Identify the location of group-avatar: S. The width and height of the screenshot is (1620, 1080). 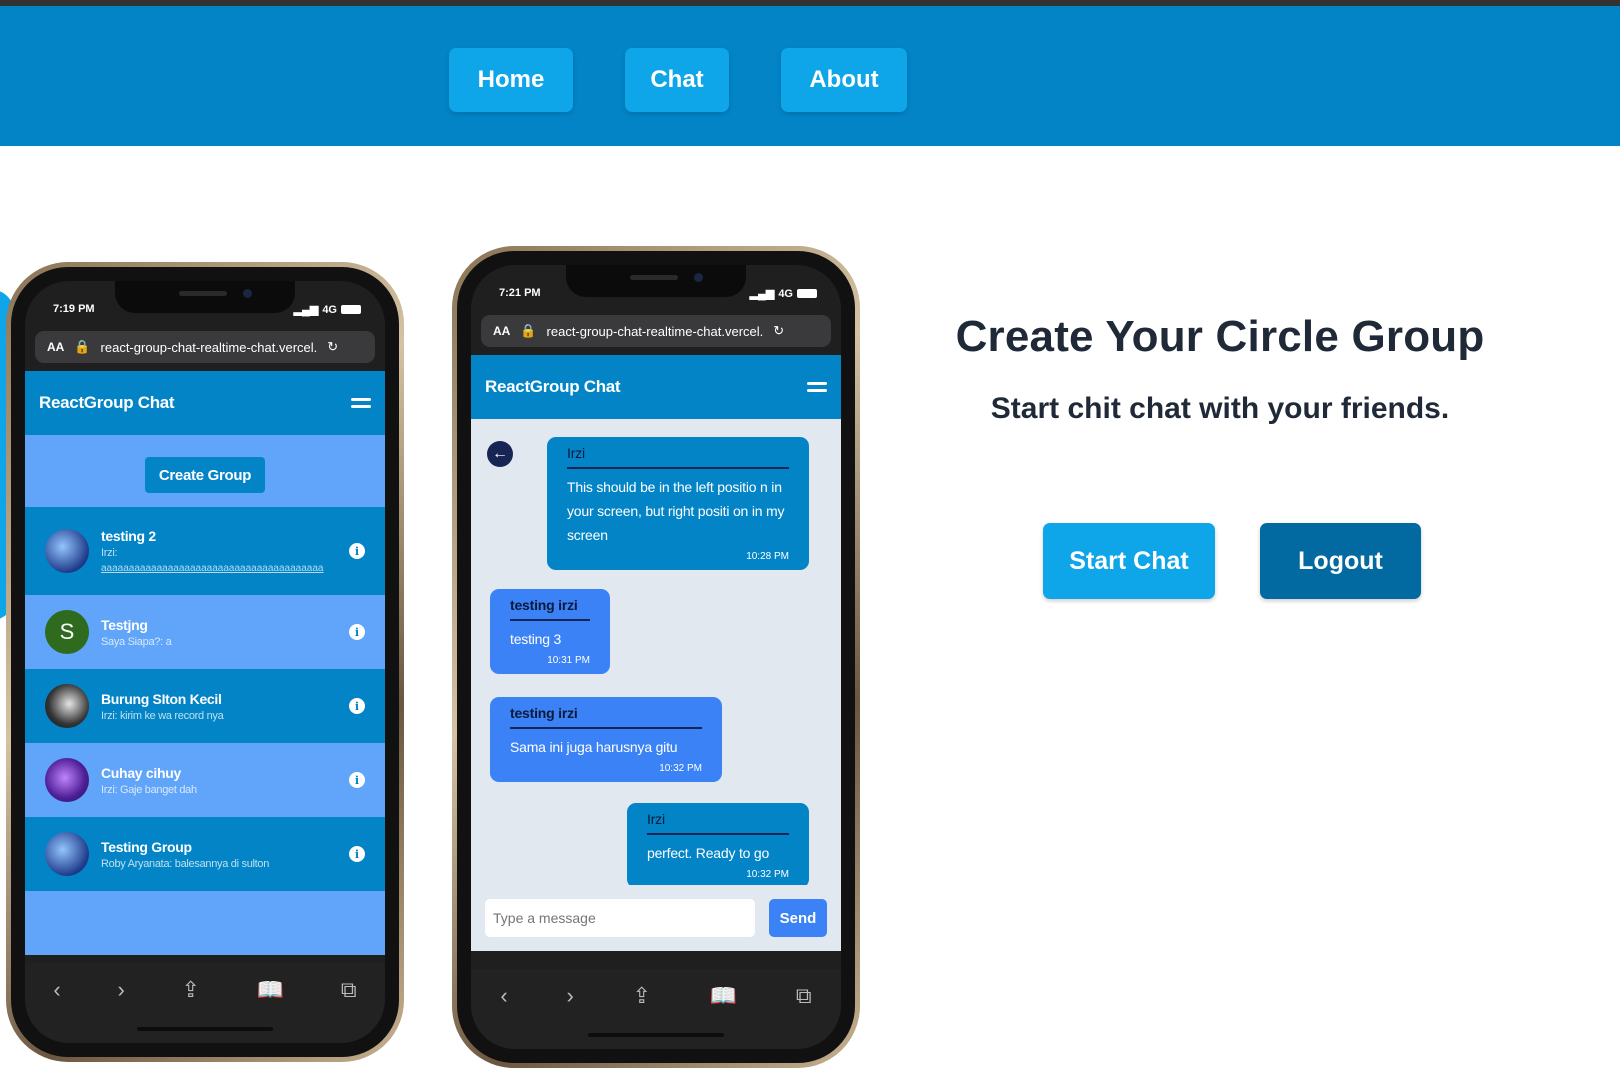
(67, 632).